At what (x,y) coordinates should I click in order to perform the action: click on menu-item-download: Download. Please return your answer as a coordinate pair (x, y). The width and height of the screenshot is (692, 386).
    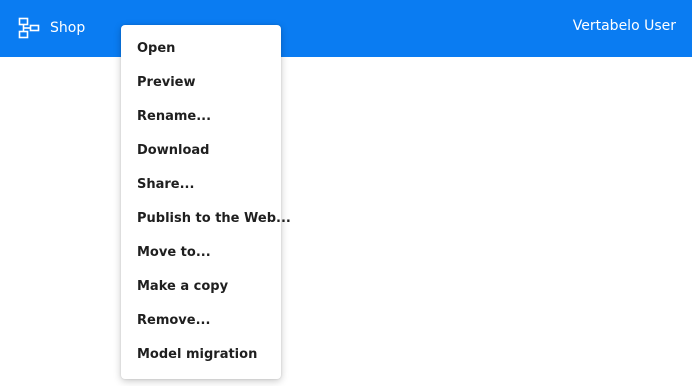
    Looking at the image, I should click on (201, 151).